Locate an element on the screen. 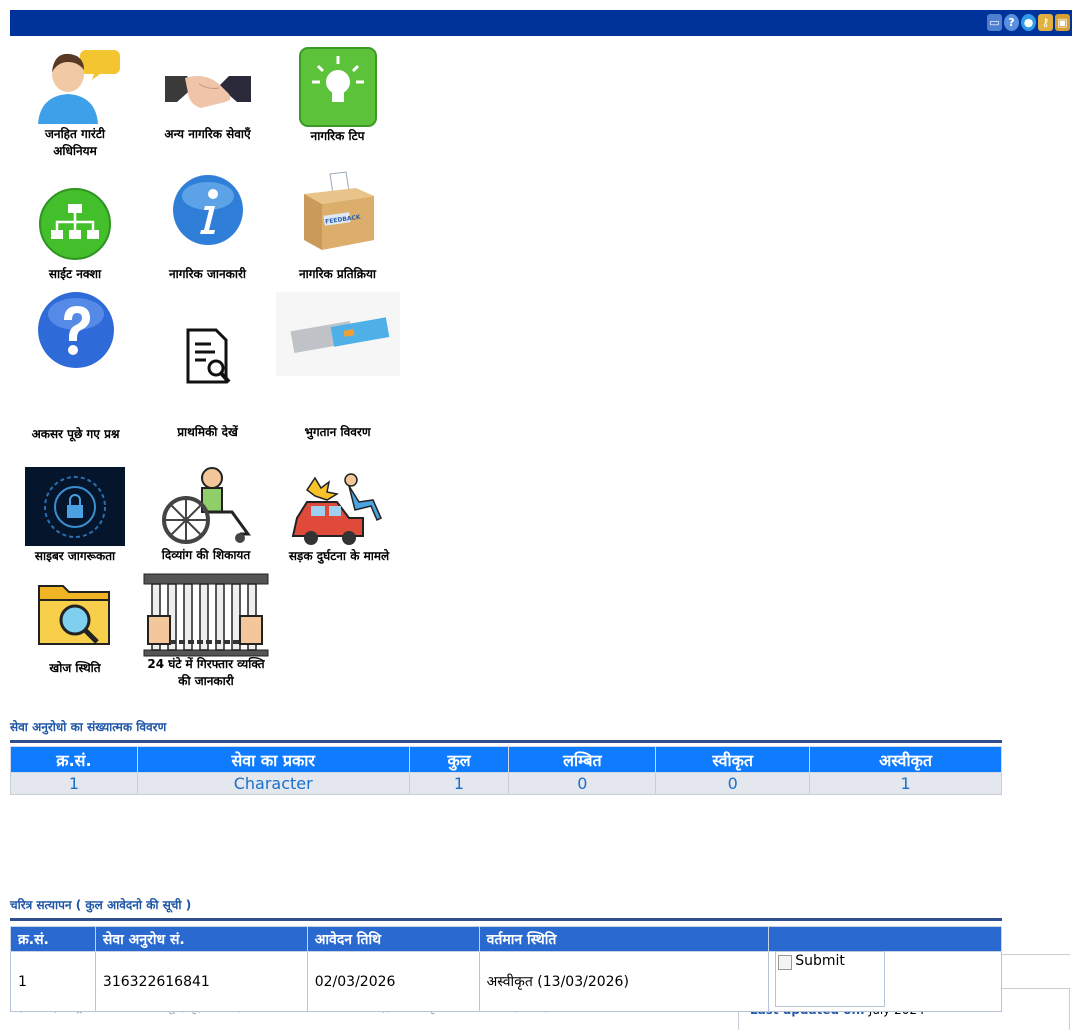 The width and height of the screenshot is (1080, 1030). tile-label: खोज स्थिति is located at coordinates (75, 668).